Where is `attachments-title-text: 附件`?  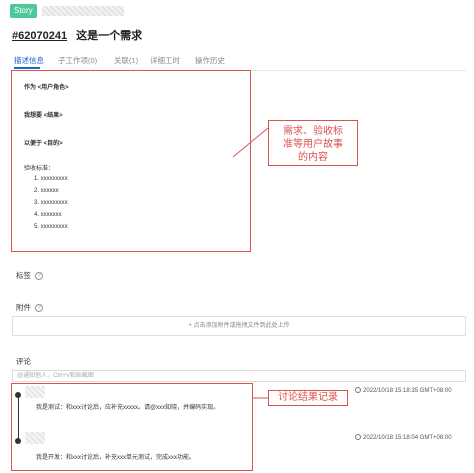
attachments-title-text: 附件 is located at coordinates (23, 307).